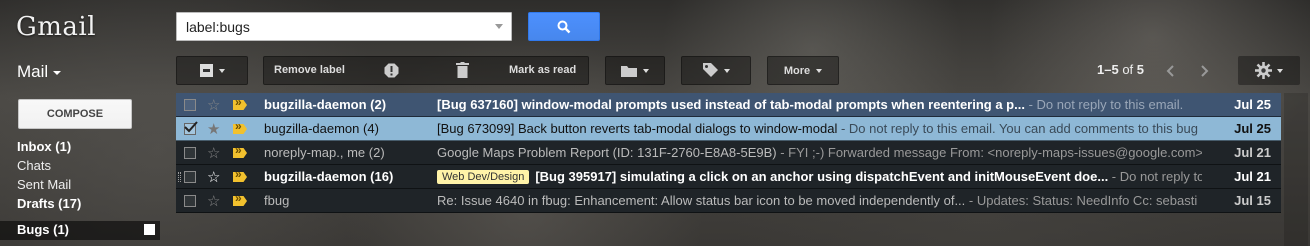 The height and width of the screenshot is (246, 1310). I want to click on move-to-button, so click(635, 70).